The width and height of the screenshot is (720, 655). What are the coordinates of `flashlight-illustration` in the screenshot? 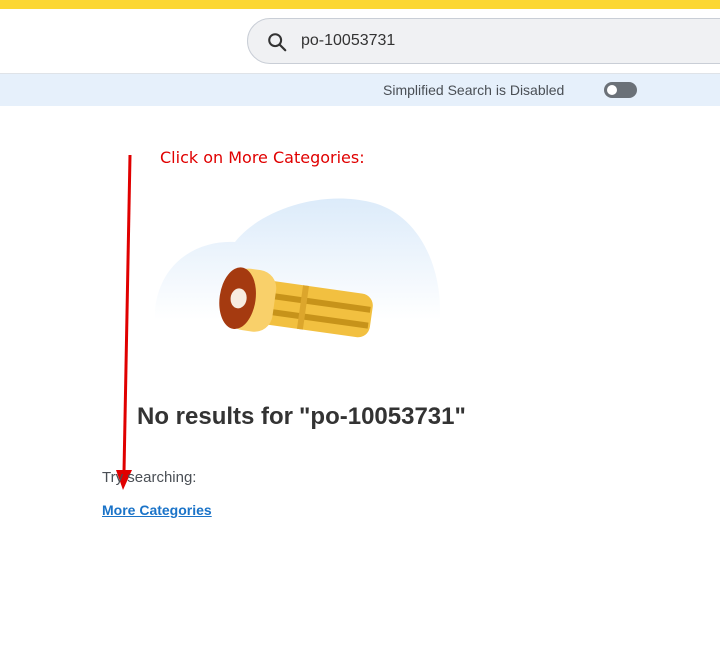 It's located at (297, 268).